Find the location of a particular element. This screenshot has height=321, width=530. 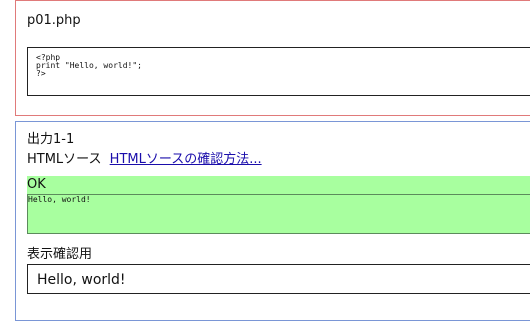

preview-text: Hello, world! is located at coordinates (81, 280).